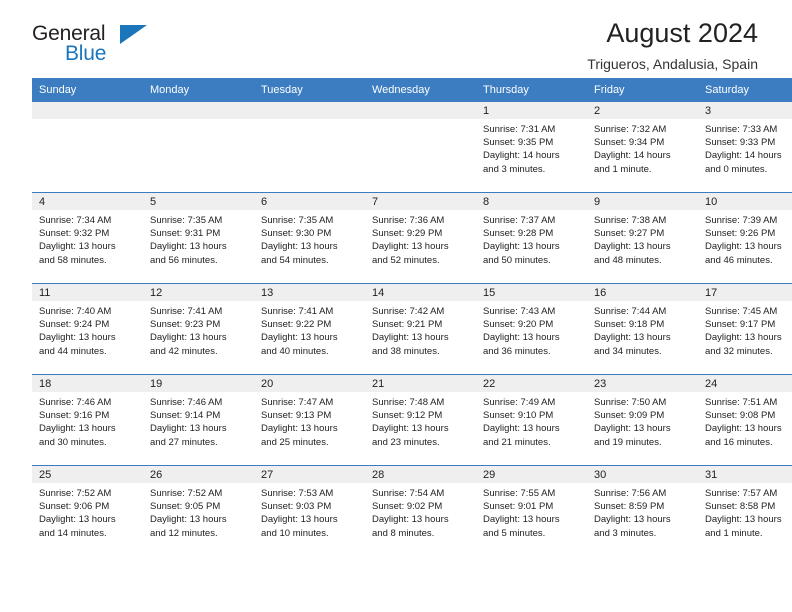 The image size is (792, 612). Describe the element at coordinates (198, 383) in the screenshot. I see `day-number: 19` at that location.